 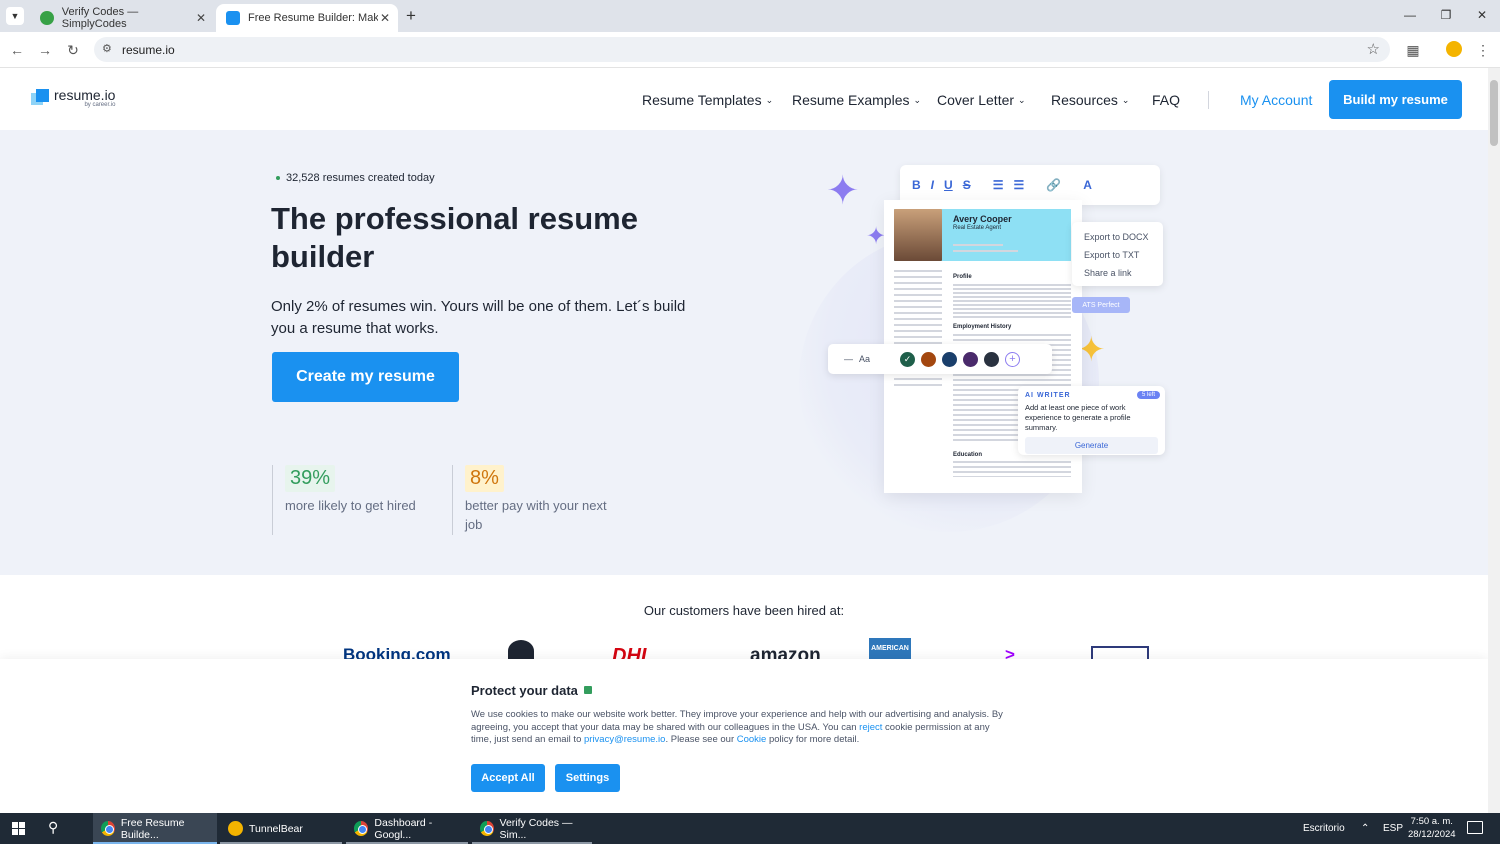 What do you see at coordinates (870, 727) in the screenshot?
I see `reject-link: reject` at bounding box center [870, 727].